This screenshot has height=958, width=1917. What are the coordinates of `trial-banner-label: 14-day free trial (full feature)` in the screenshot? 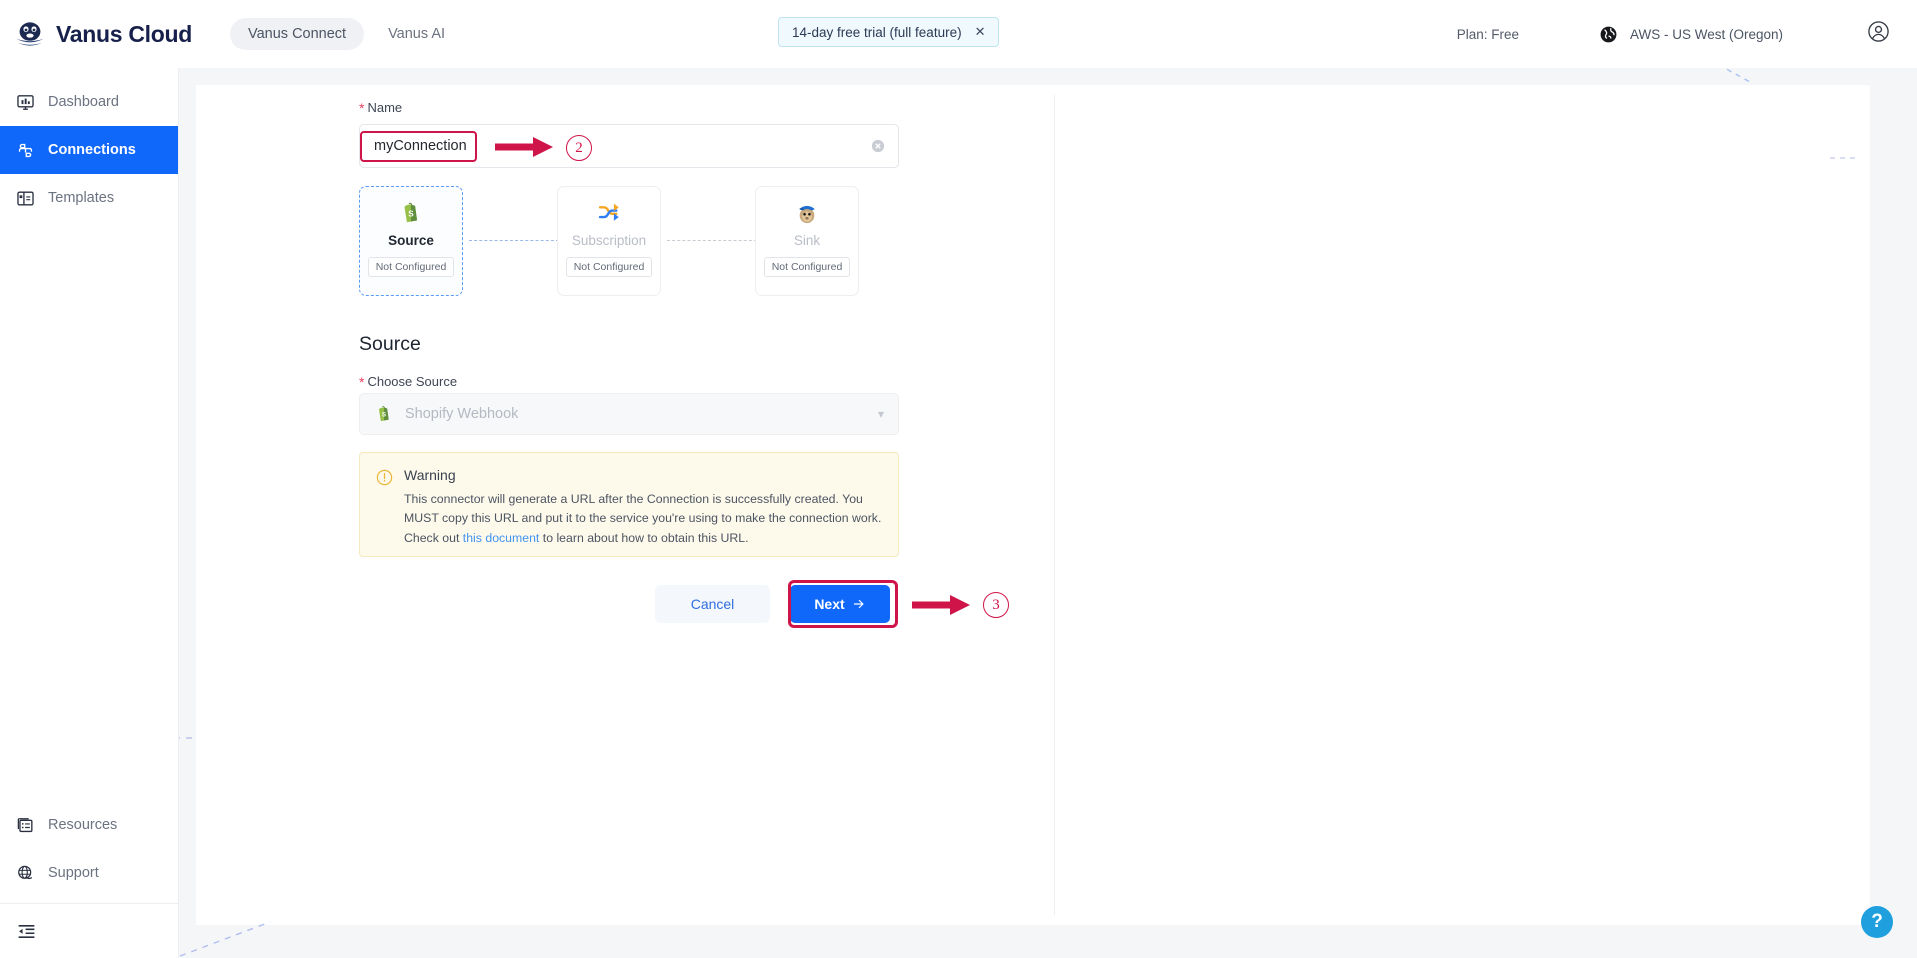 It's located at (877, 32).